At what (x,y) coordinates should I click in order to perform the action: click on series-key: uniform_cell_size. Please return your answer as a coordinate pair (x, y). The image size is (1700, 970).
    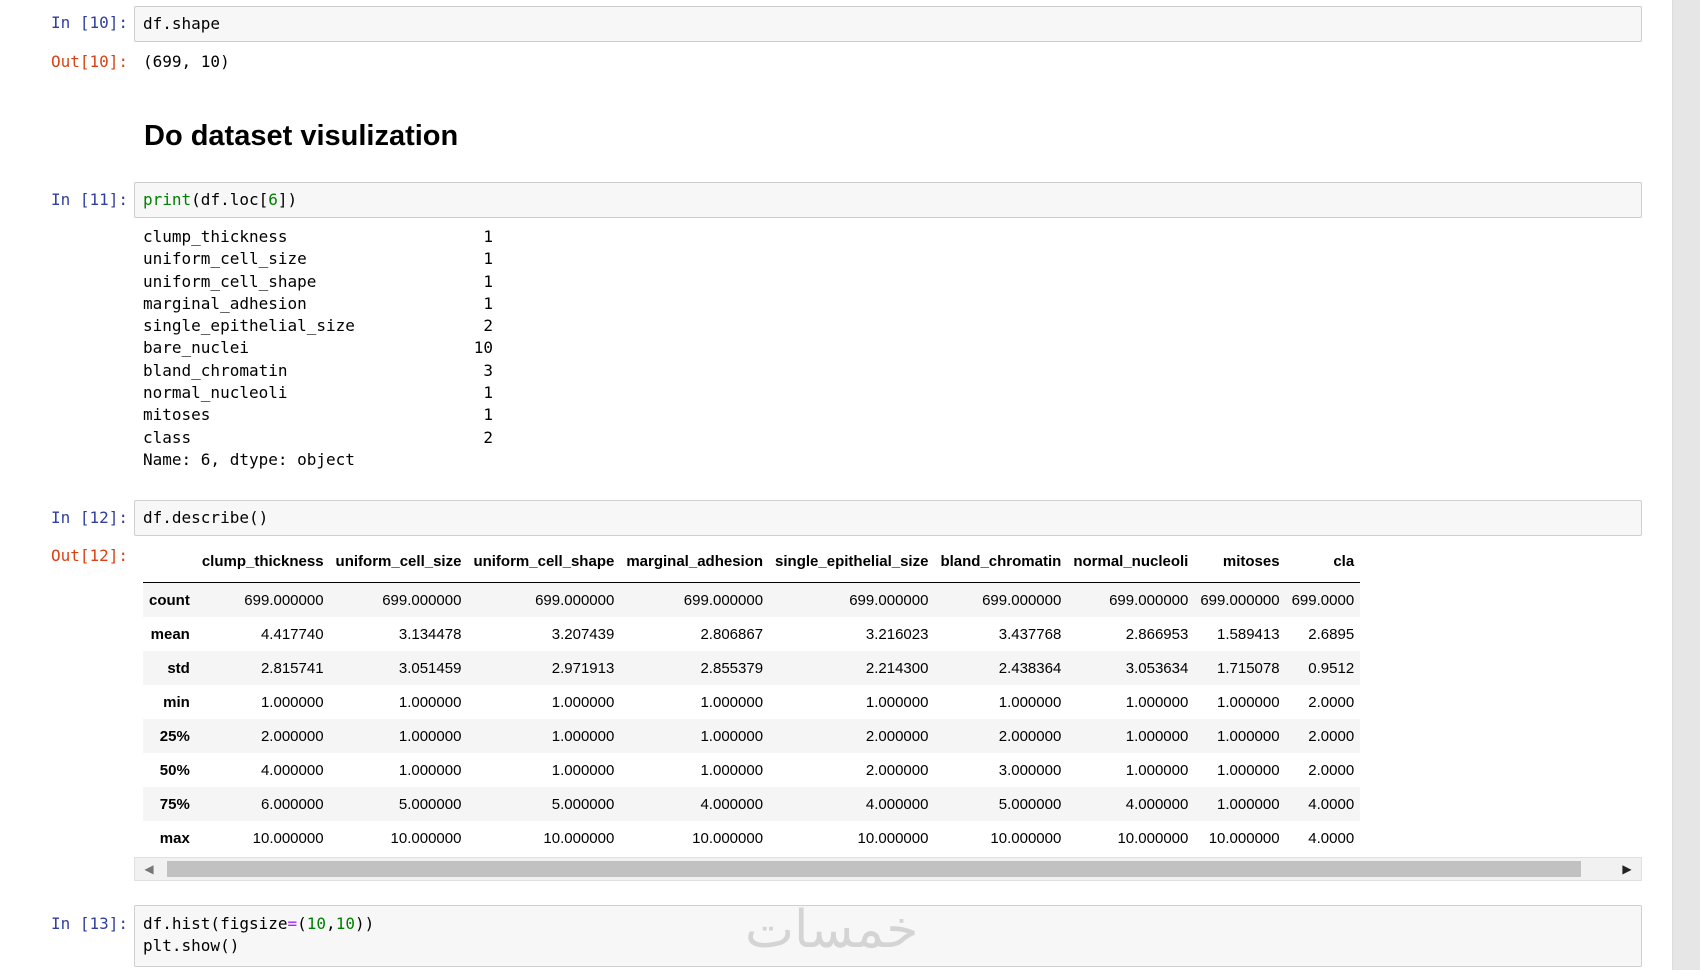
    Looking at the image, I should click on (225, 259).